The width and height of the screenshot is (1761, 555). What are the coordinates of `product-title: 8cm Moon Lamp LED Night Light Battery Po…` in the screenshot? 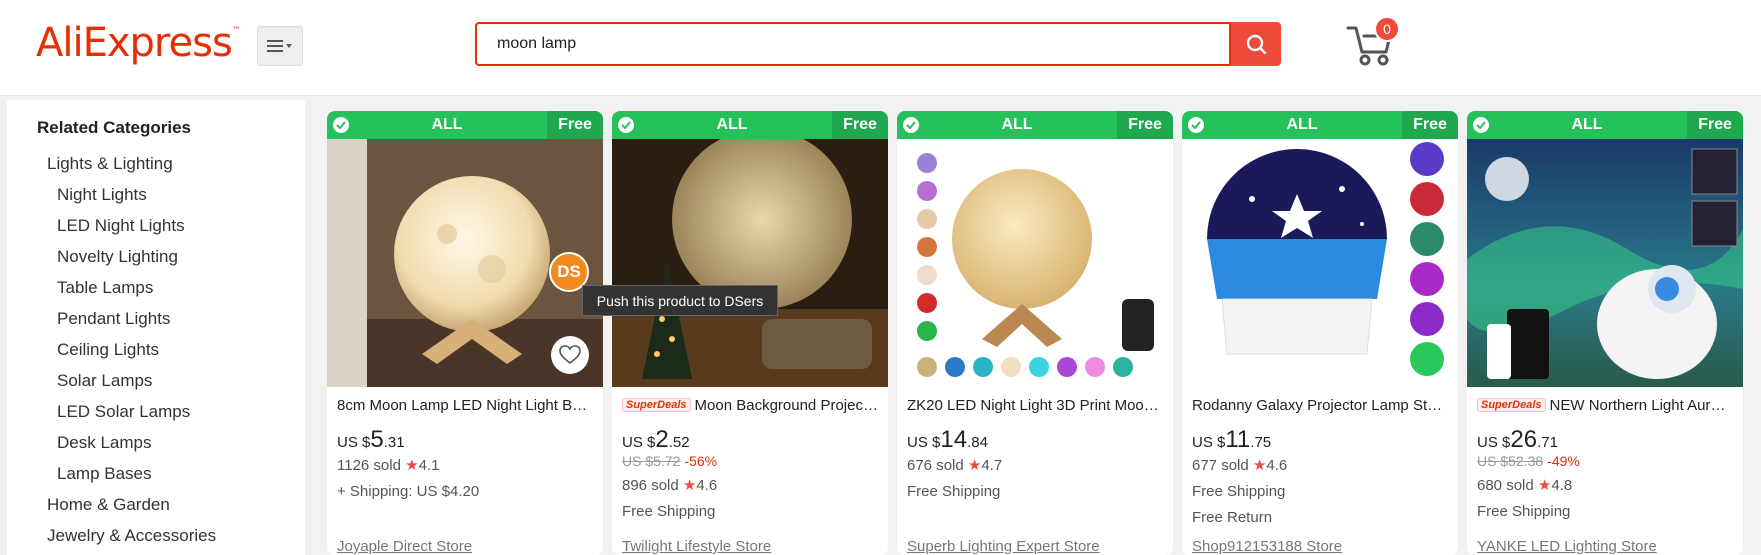 It's located at (465, 402).